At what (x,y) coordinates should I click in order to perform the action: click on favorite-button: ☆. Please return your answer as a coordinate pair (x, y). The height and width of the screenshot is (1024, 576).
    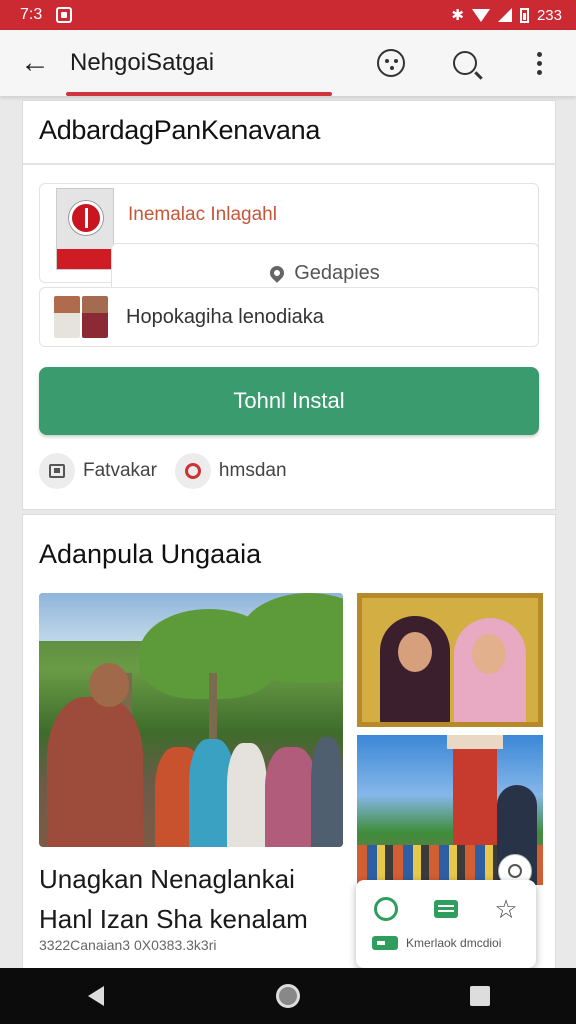
    Looking at the image, I should click on (506, 909).